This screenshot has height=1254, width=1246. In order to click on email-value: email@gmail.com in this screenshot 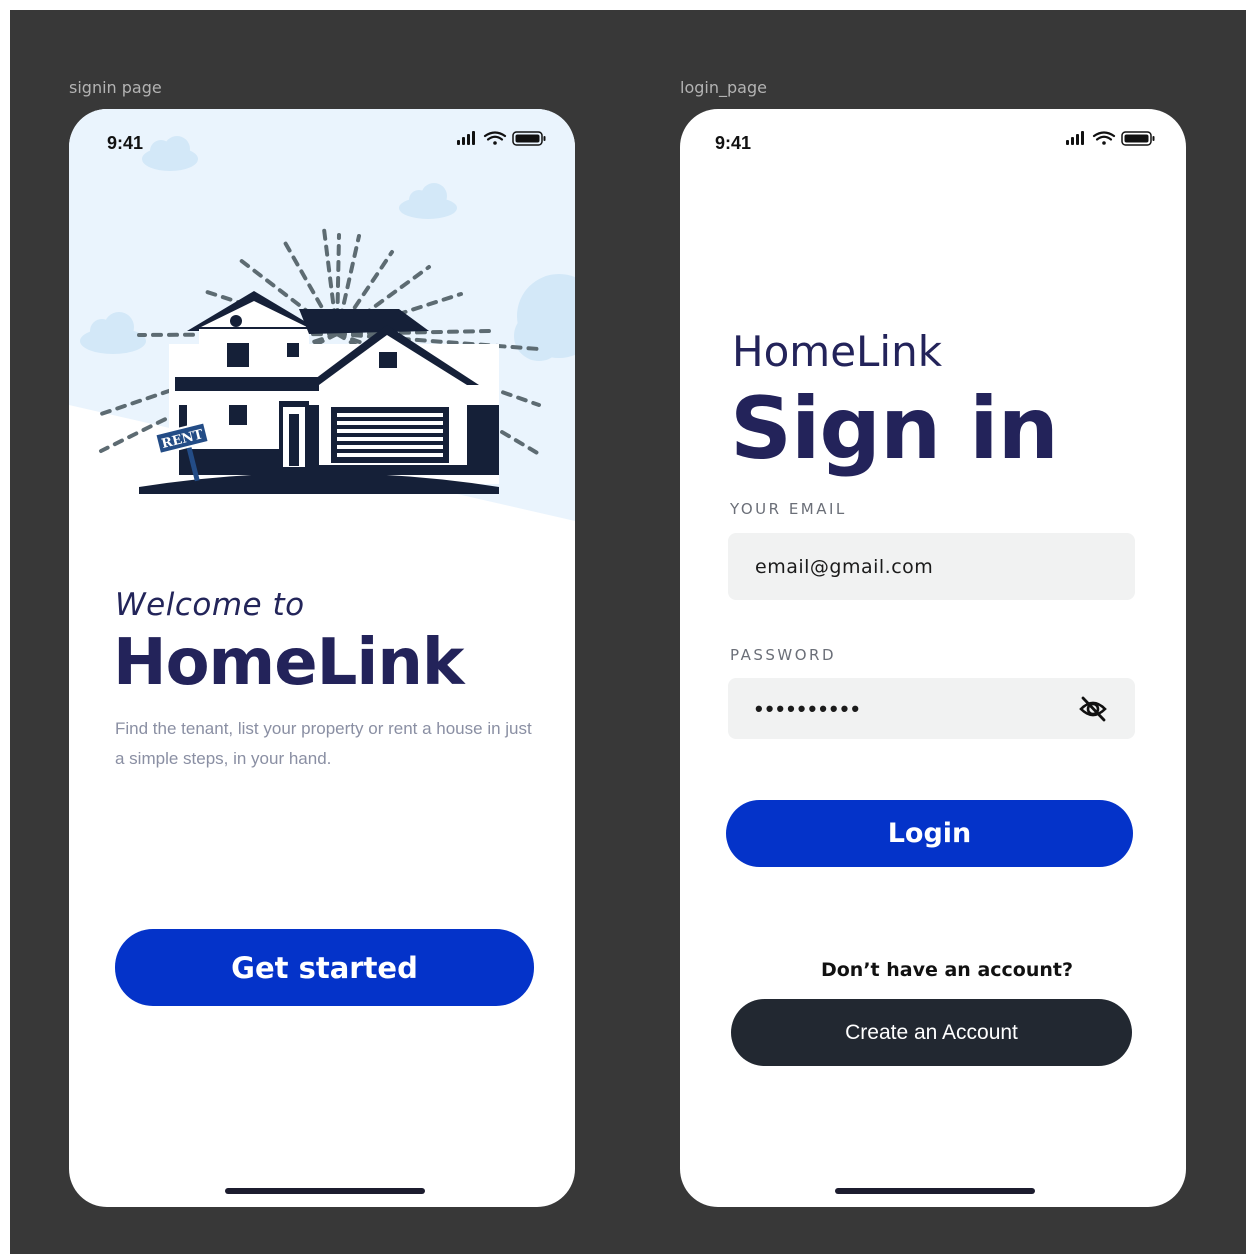, I will do `click(844, 567)`.